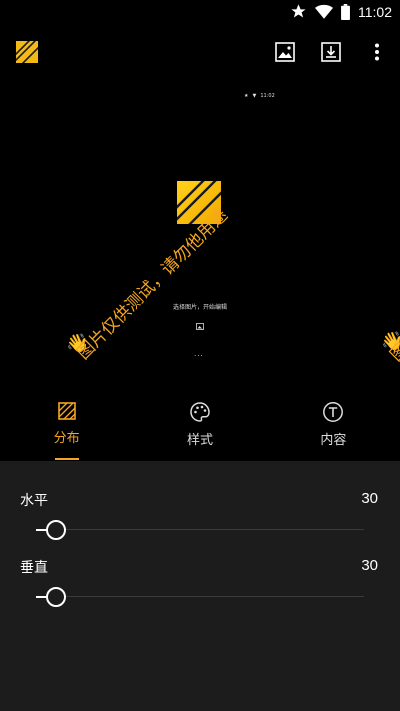  Describe the element at coordinates (34, 501) in the screenshot. I see `horizontal-label: 水平` at that location.